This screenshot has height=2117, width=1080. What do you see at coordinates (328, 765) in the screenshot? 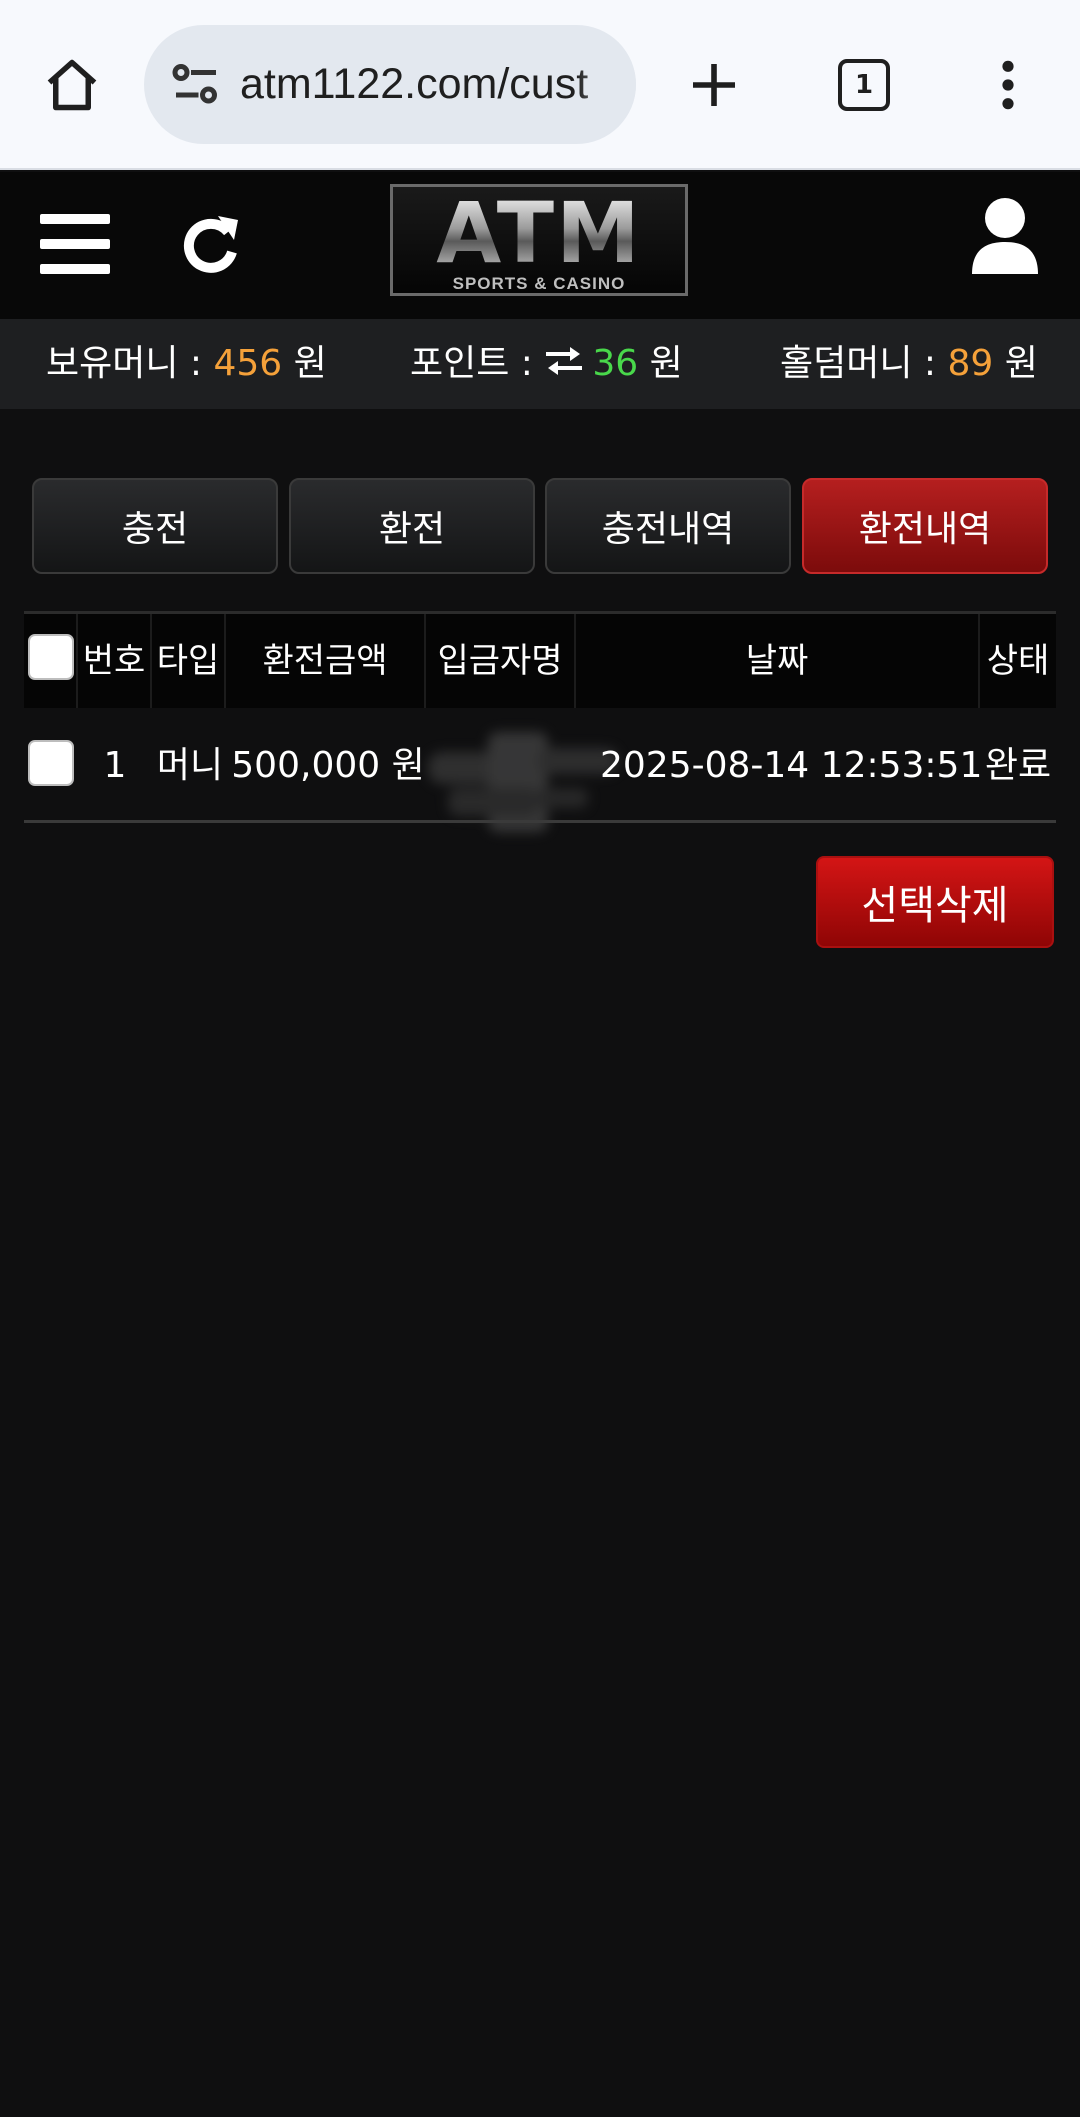
I see `row-amount: 500,000 원` at bounding box center [328, 765].